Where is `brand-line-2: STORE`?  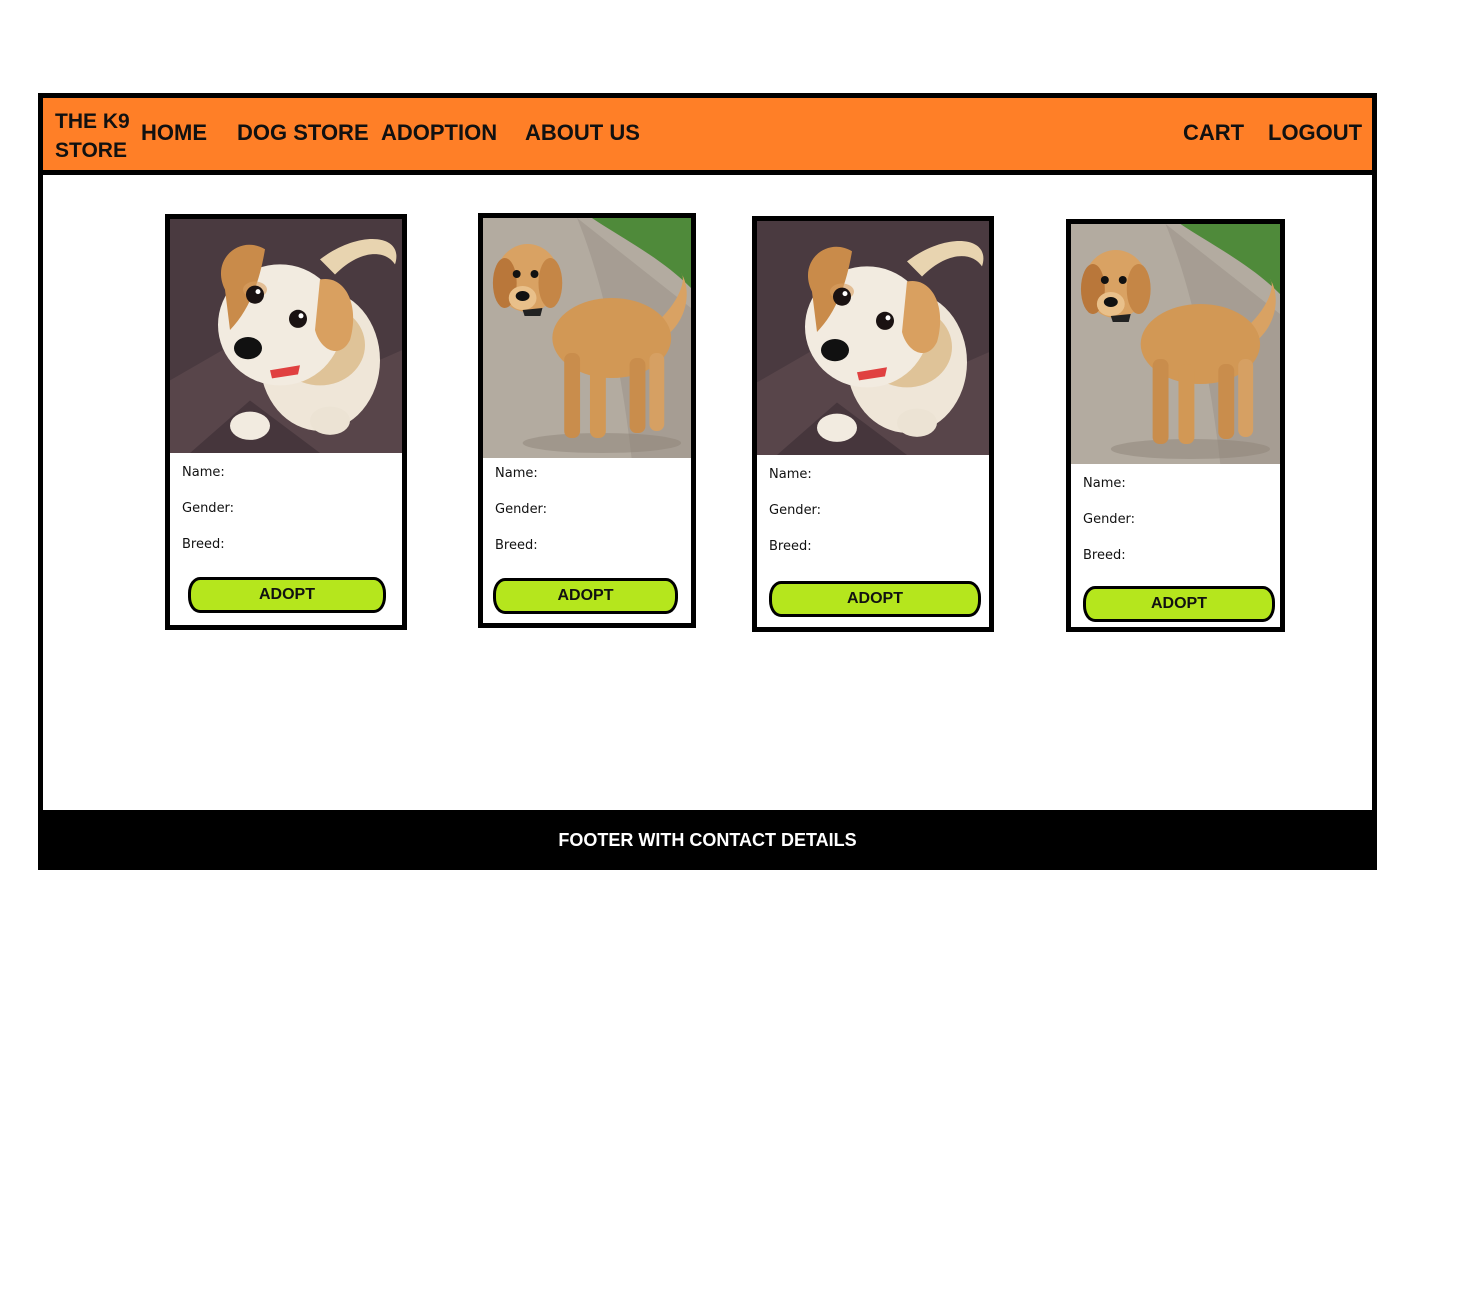
brand-line-2: STORE is located at coordinates (91, 150).